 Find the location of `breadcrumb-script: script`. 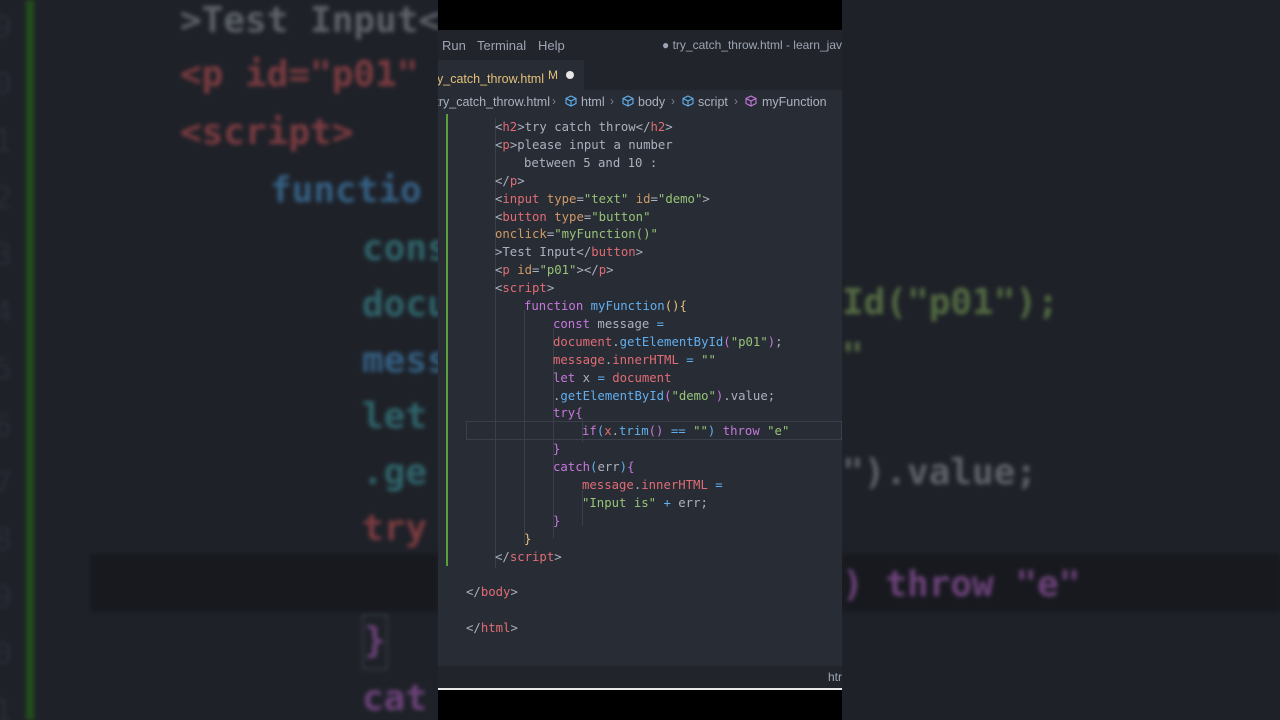

breadcrumb-script: script is located at coordinates (713, 102).